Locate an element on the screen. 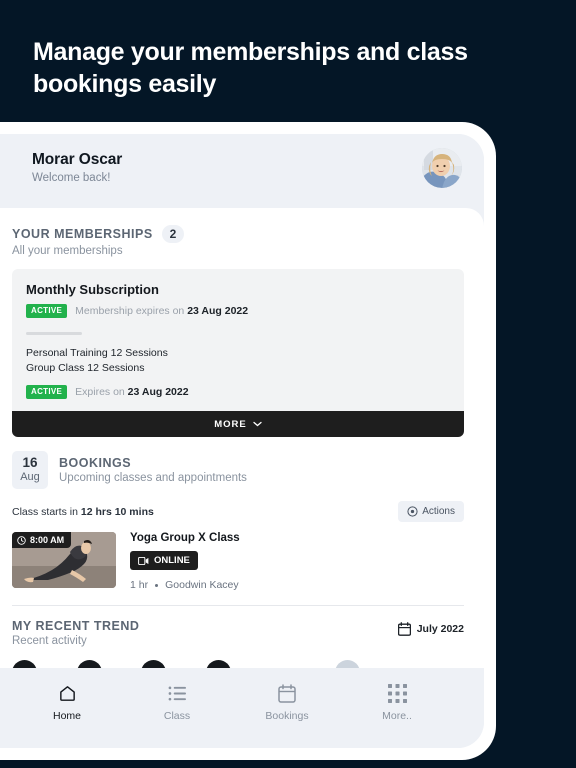  section-divider is located at coordinates (238, 606).